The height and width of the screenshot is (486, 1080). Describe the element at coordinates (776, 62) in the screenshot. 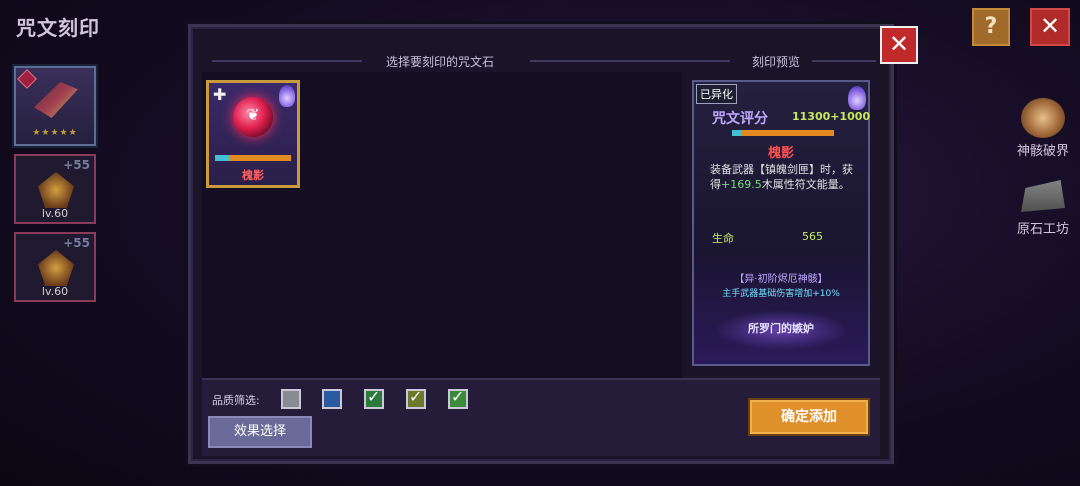

I see `right-header: 刻印预览` at that location.